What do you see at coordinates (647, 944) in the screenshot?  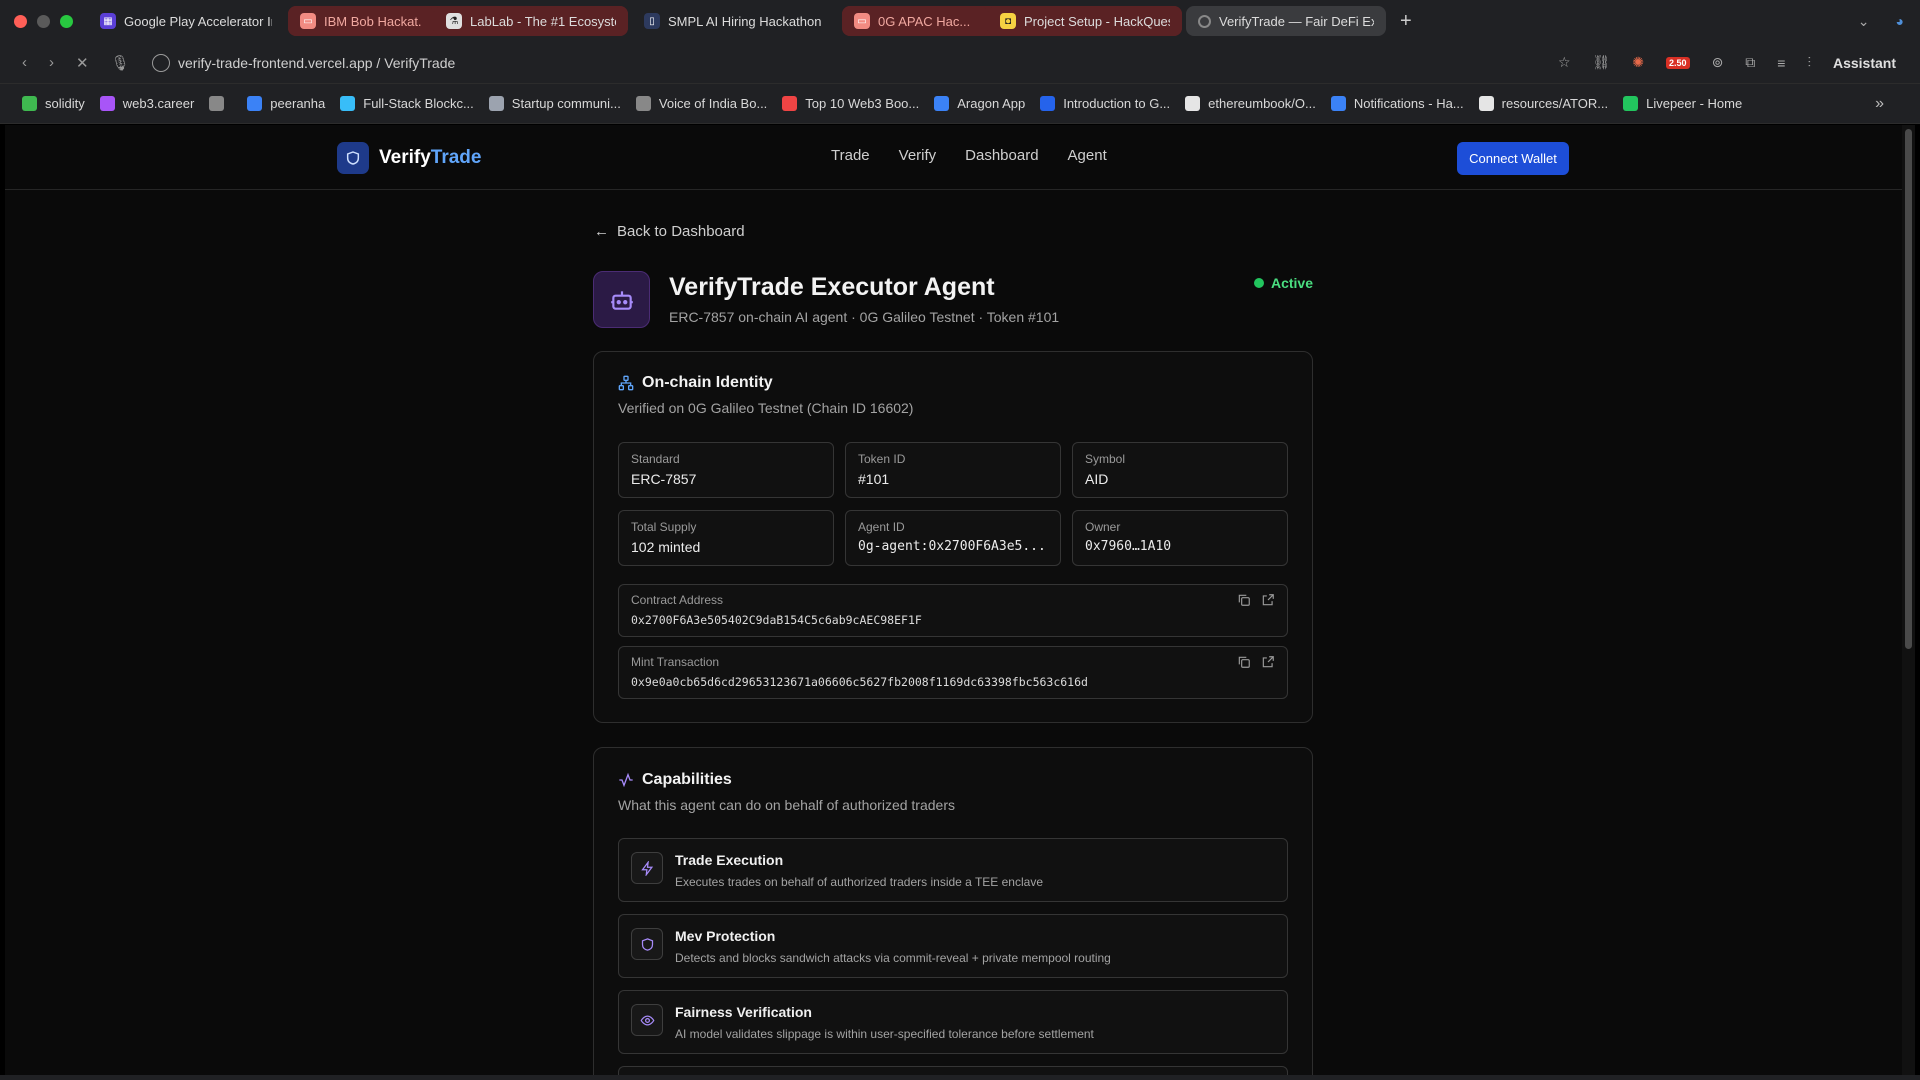 I see `shield-icon` at bounding box center [647, 944].